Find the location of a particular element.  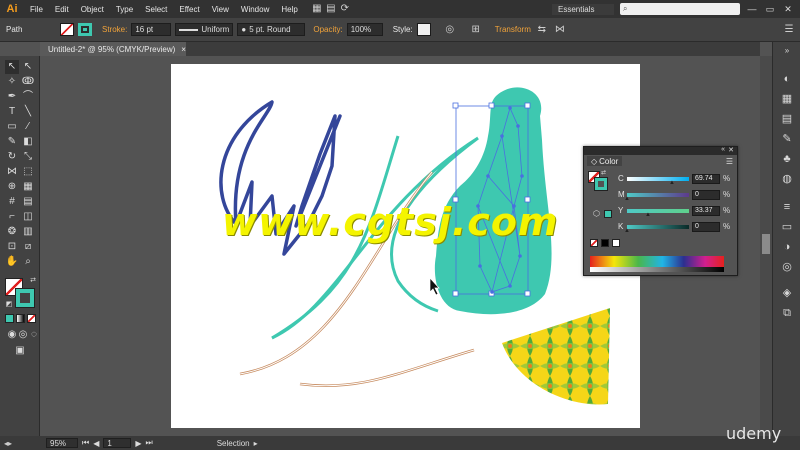

white-swatch is located at coordinates (616, 243).